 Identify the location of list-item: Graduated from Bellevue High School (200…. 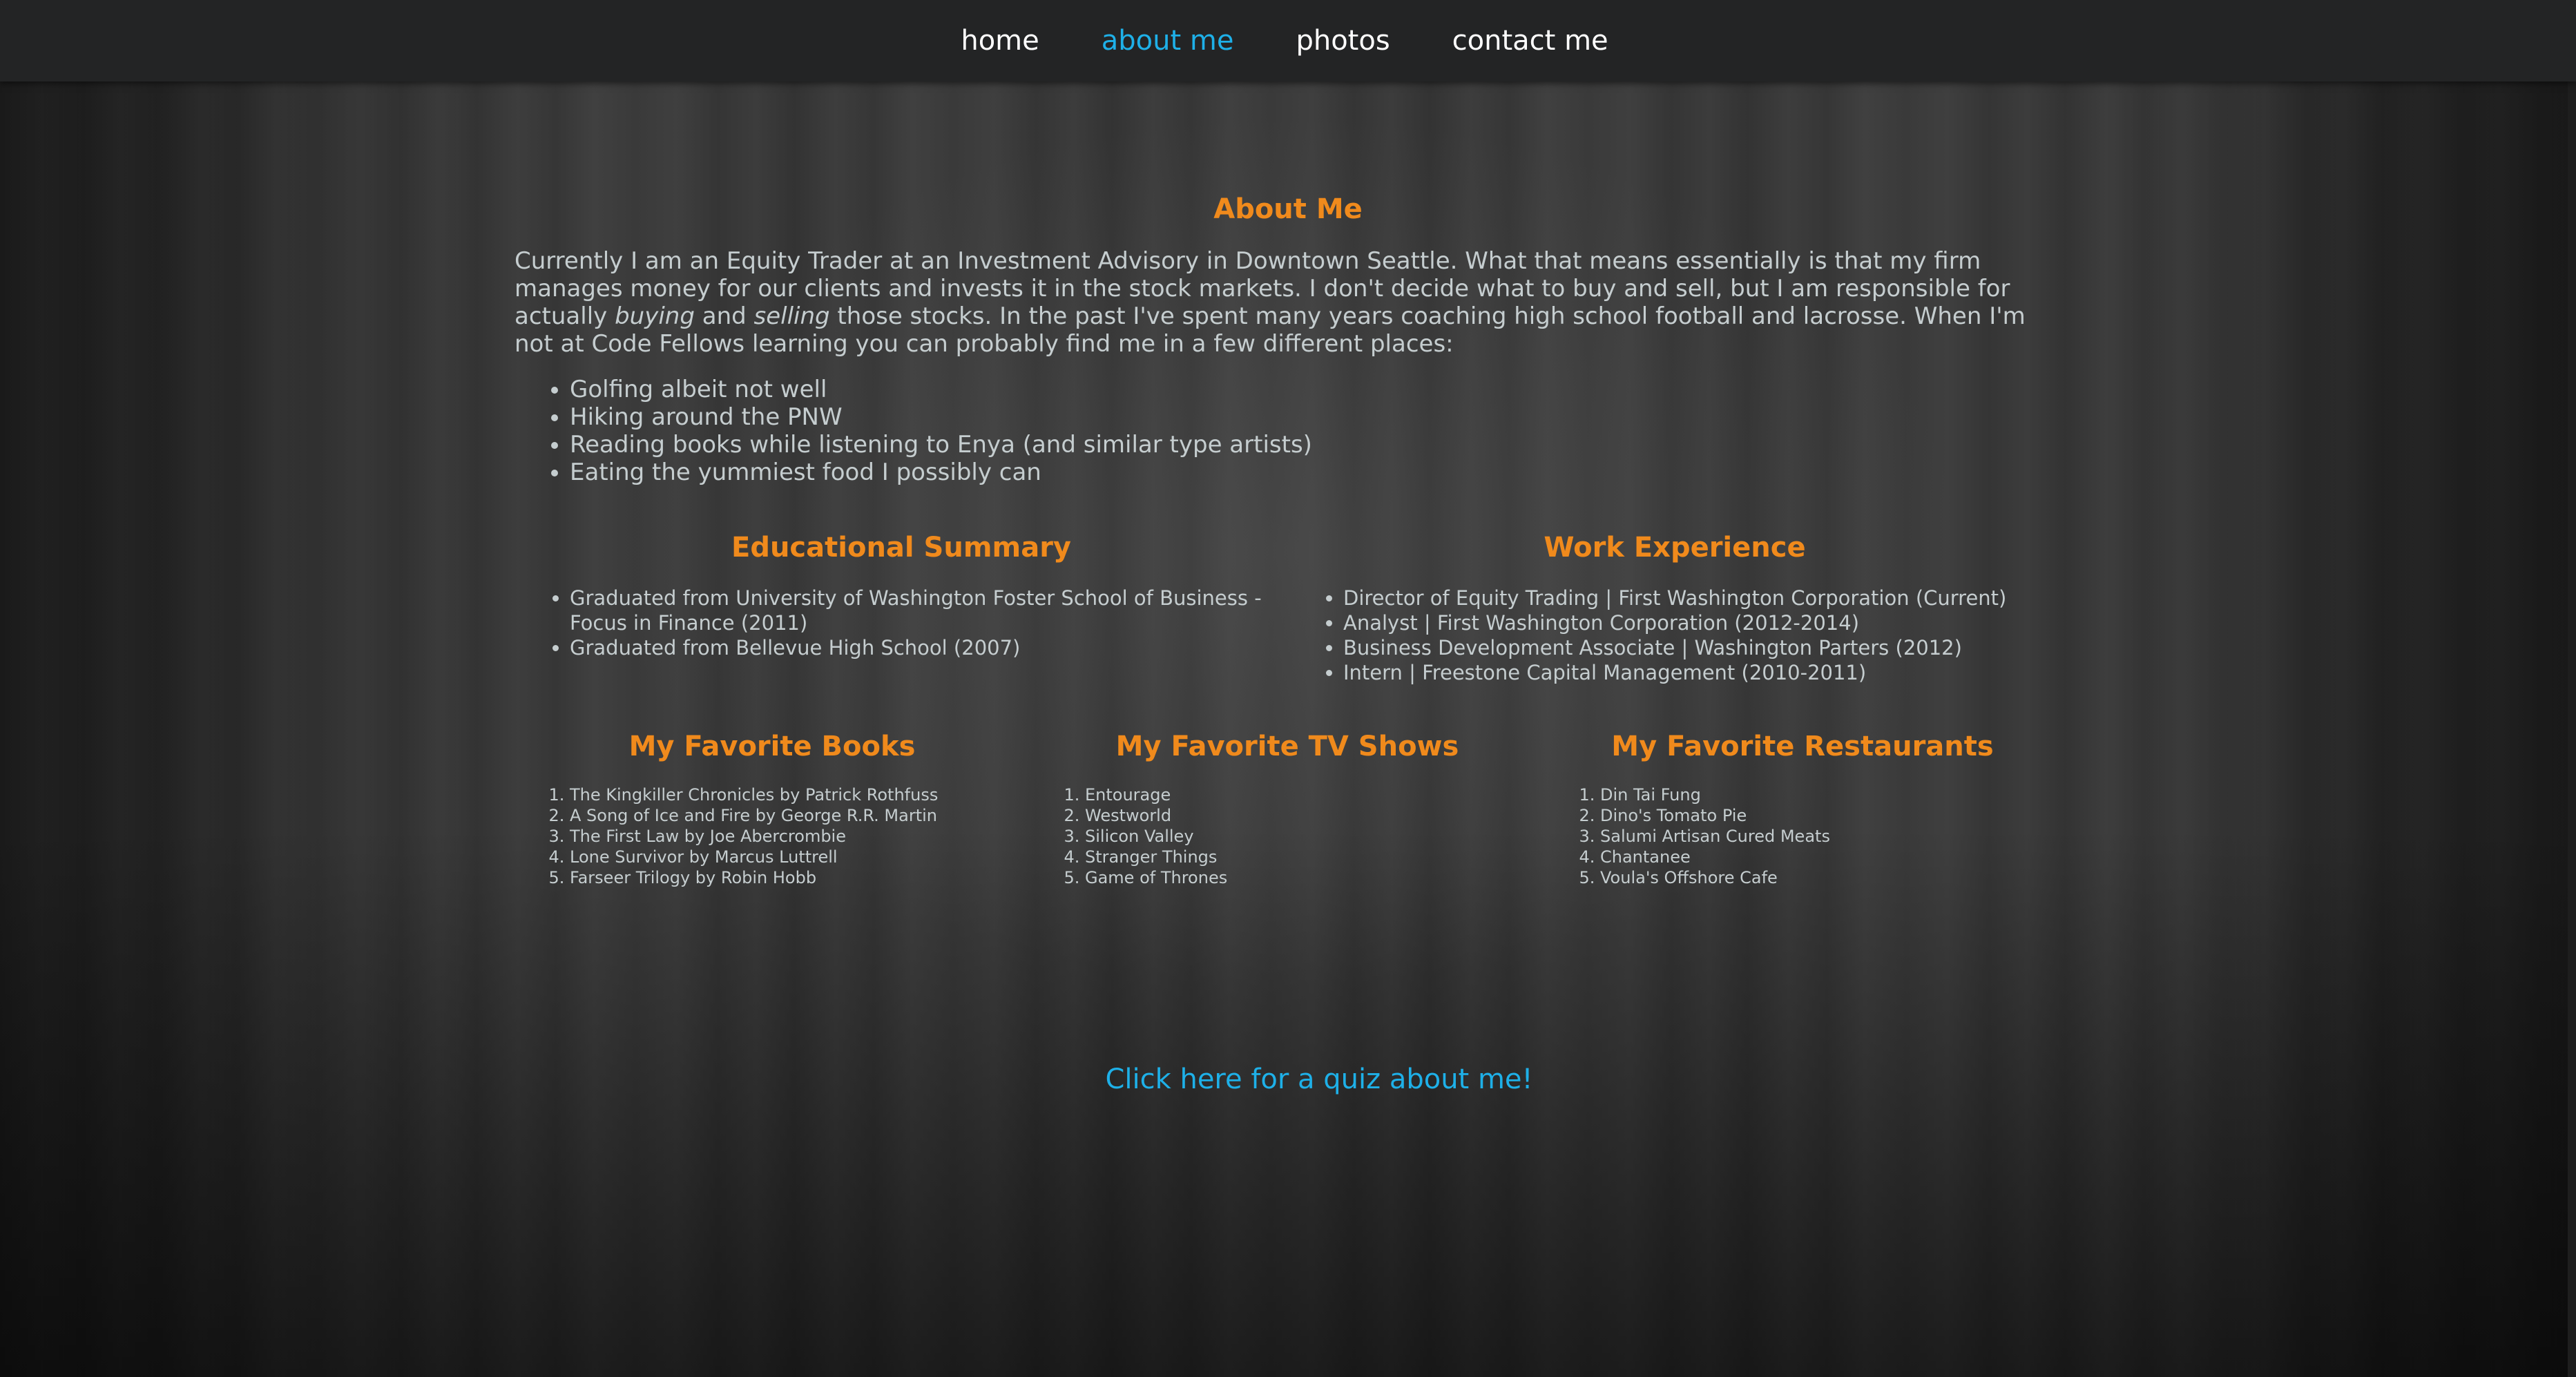
(922, 647).